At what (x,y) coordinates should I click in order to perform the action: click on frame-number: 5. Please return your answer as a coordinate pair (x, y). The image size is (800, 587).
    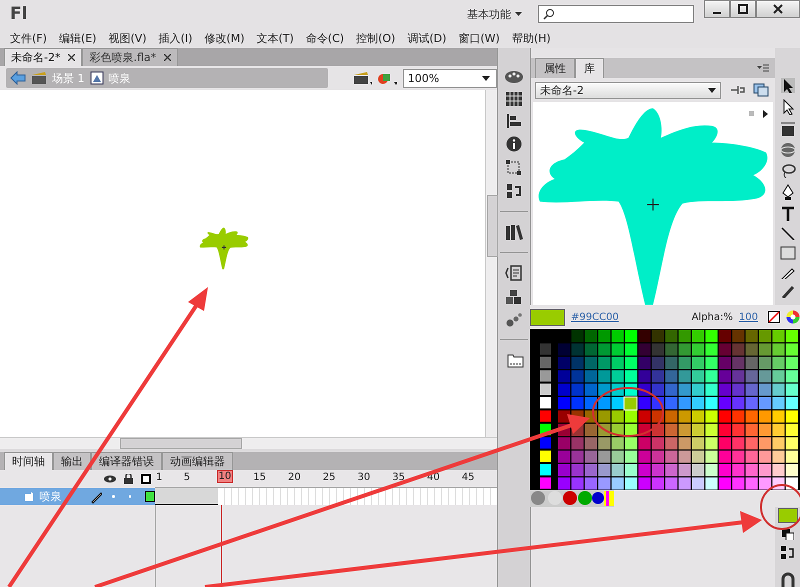
    Looking at the image, I should click on (187, 477).